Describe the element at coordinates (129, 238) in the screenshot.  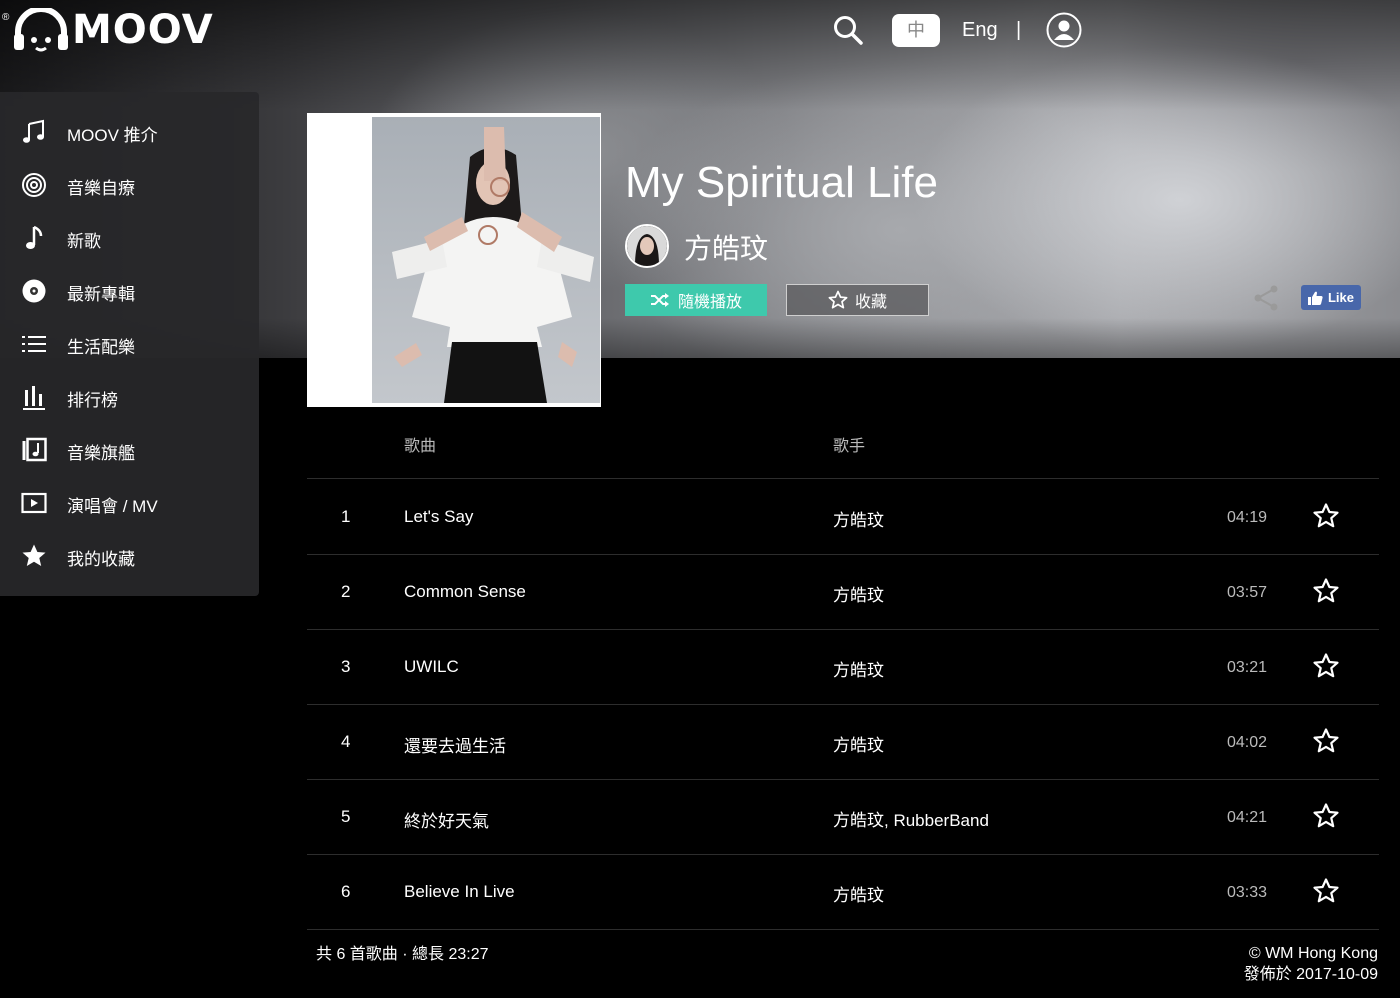
I see `sidebar-item-new-songs: 新歌` at that location.